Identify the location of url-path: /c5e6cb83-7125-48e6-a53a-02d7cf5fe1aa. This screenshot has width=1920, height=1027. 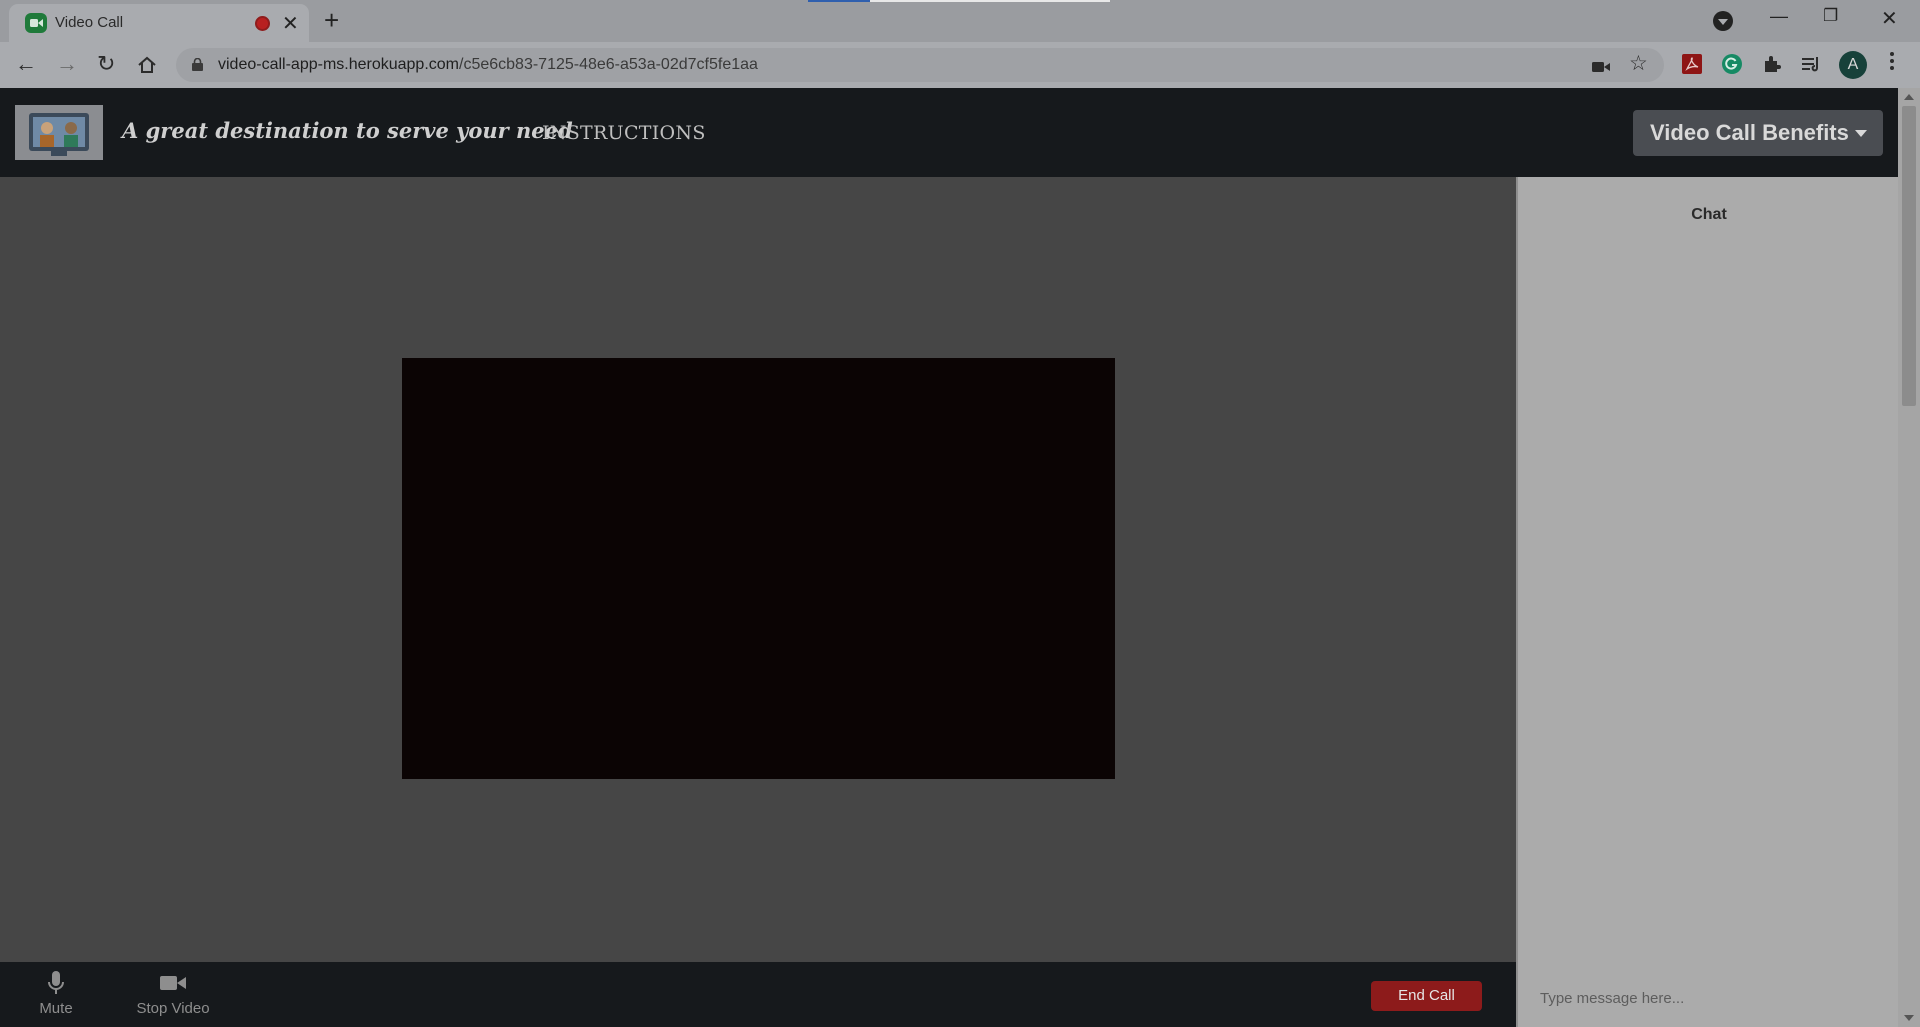
(608, 64).